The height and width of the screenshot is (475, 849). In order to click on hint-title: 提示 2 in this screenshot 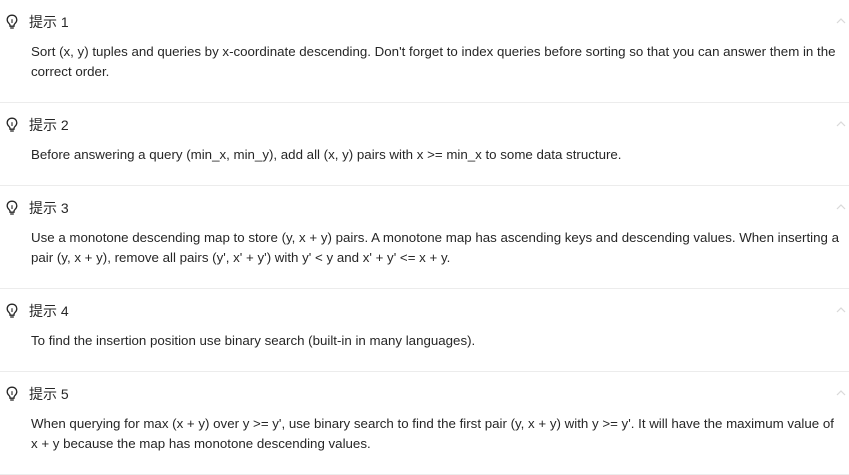, I will do `click(49, 125)`.